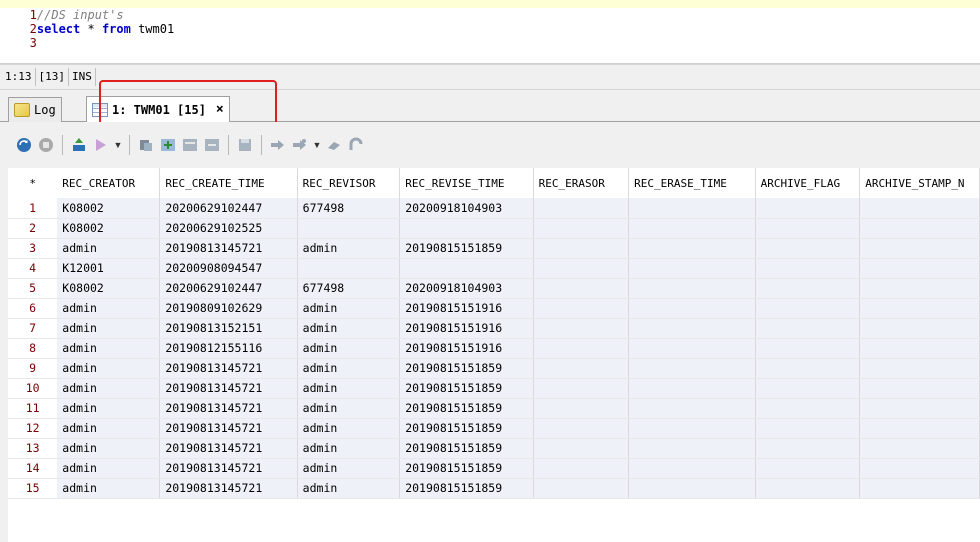 Image resolution: width=980 pixels, height=542 pixels. Describe the element at coordinates (109, 208) in the screenshot. I see `table-cell: K08002` at that location.